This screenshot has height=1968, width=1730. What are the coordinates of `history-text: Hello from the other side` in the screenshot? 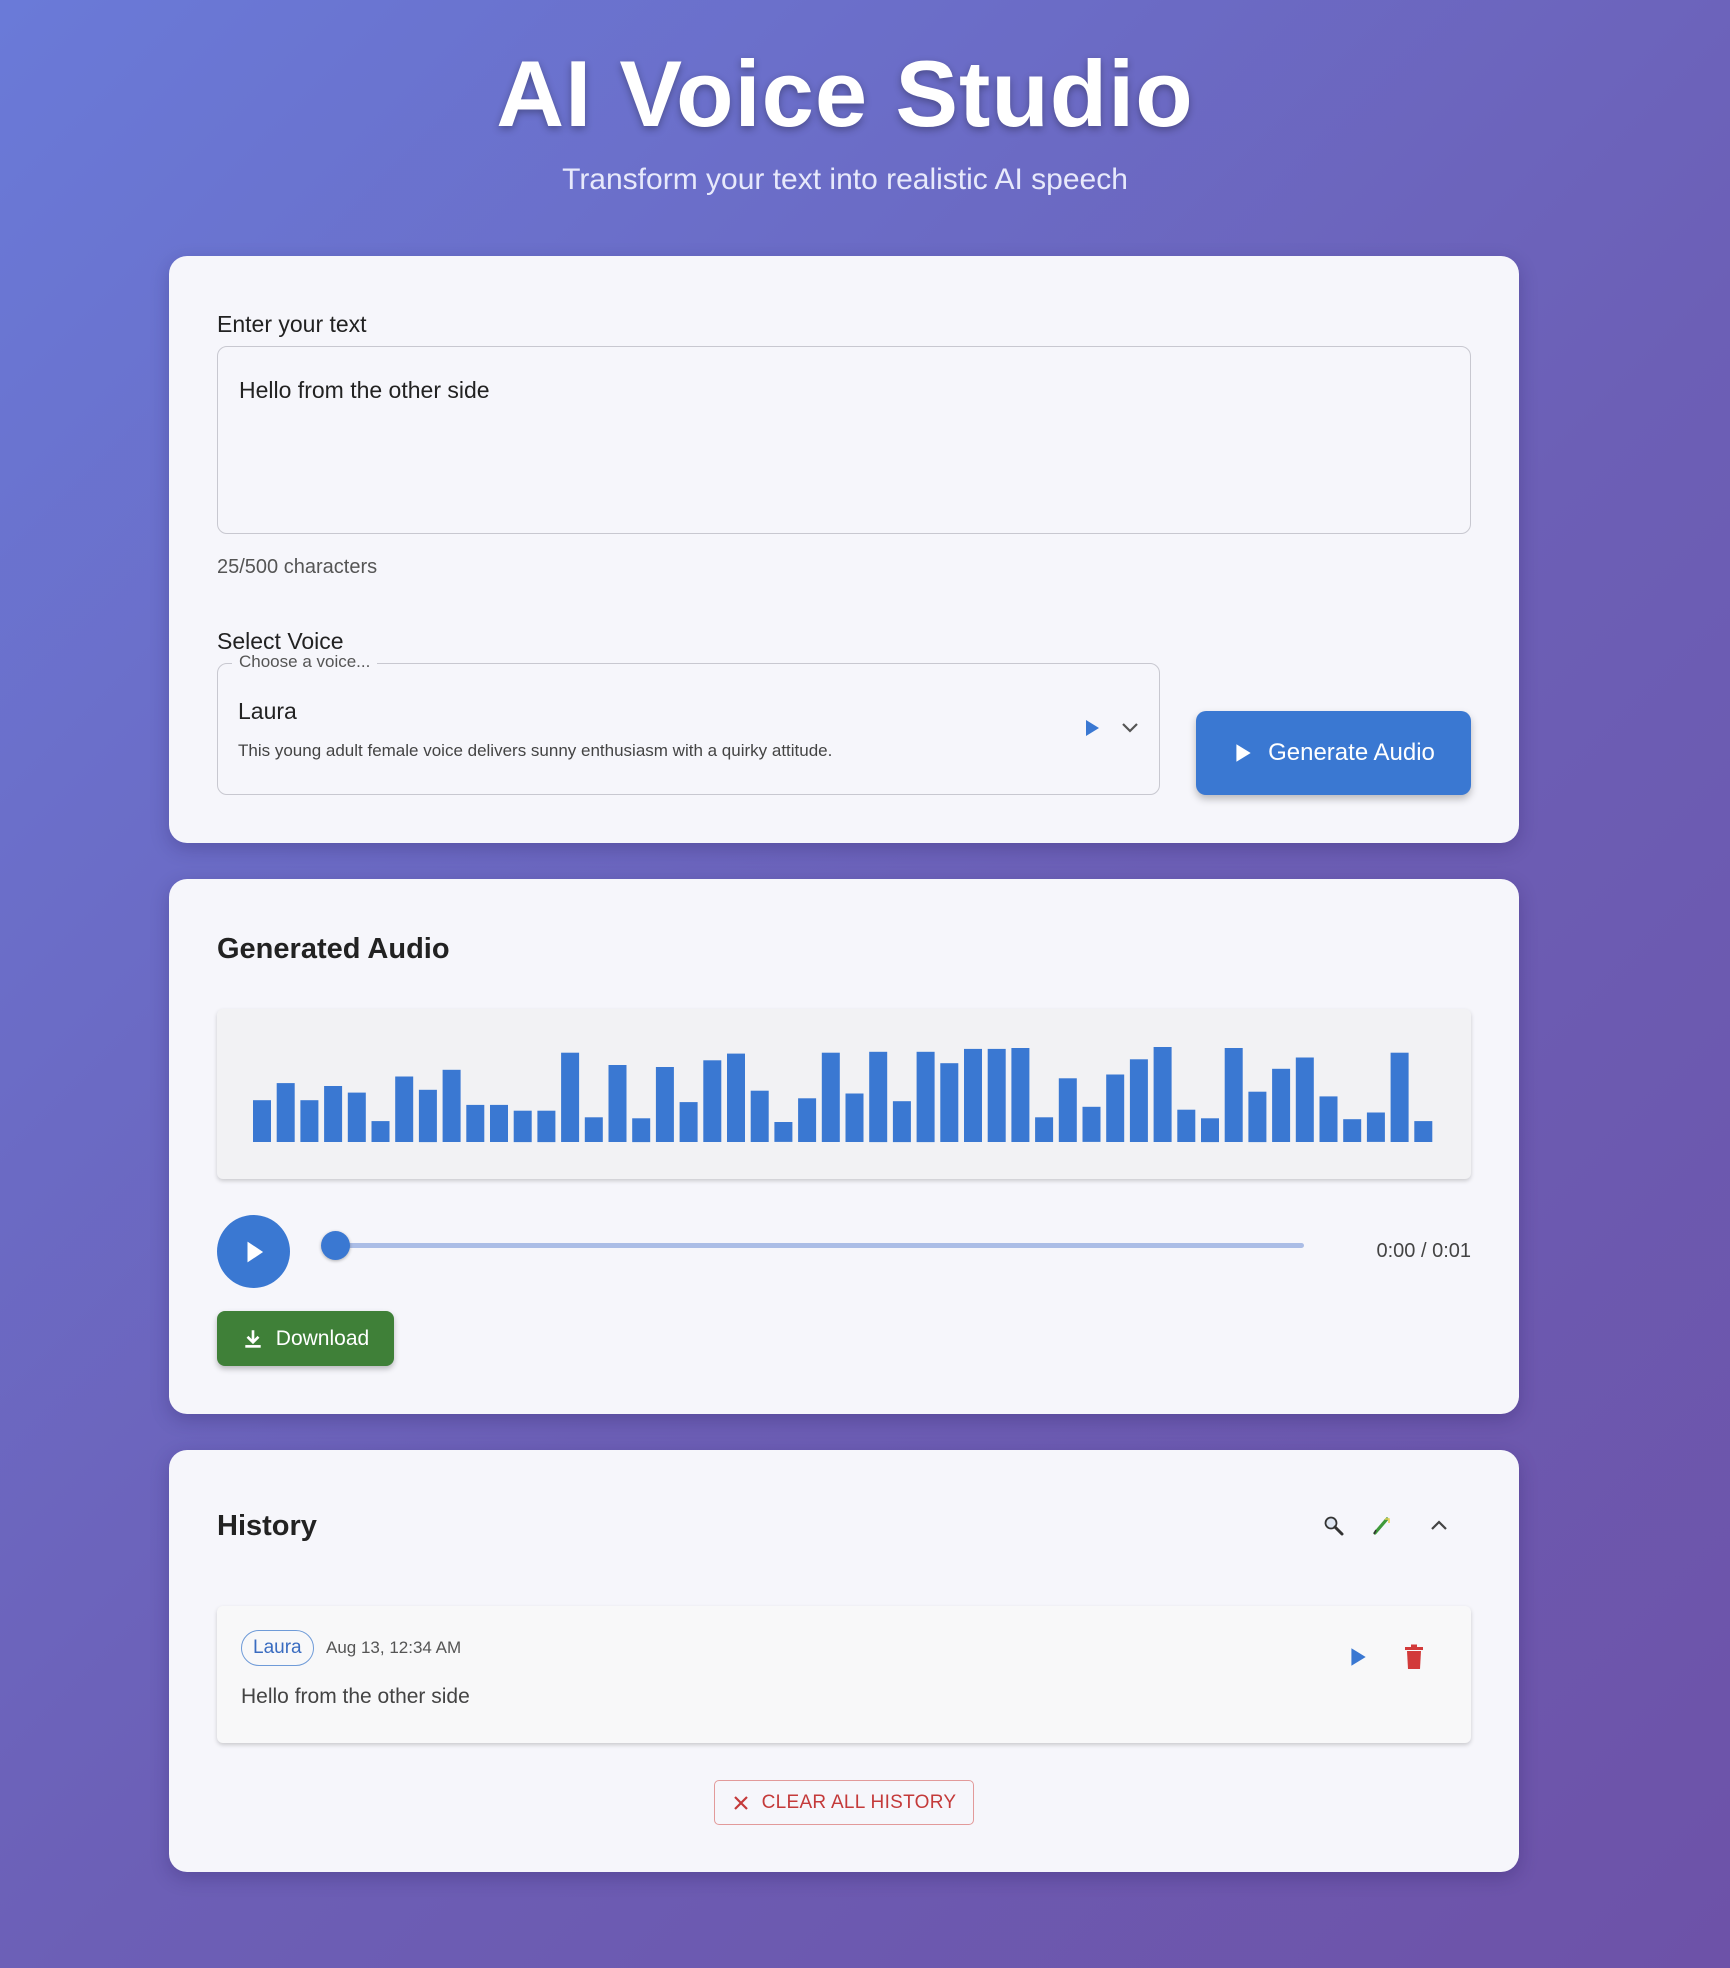 It's located at (355, 1696).